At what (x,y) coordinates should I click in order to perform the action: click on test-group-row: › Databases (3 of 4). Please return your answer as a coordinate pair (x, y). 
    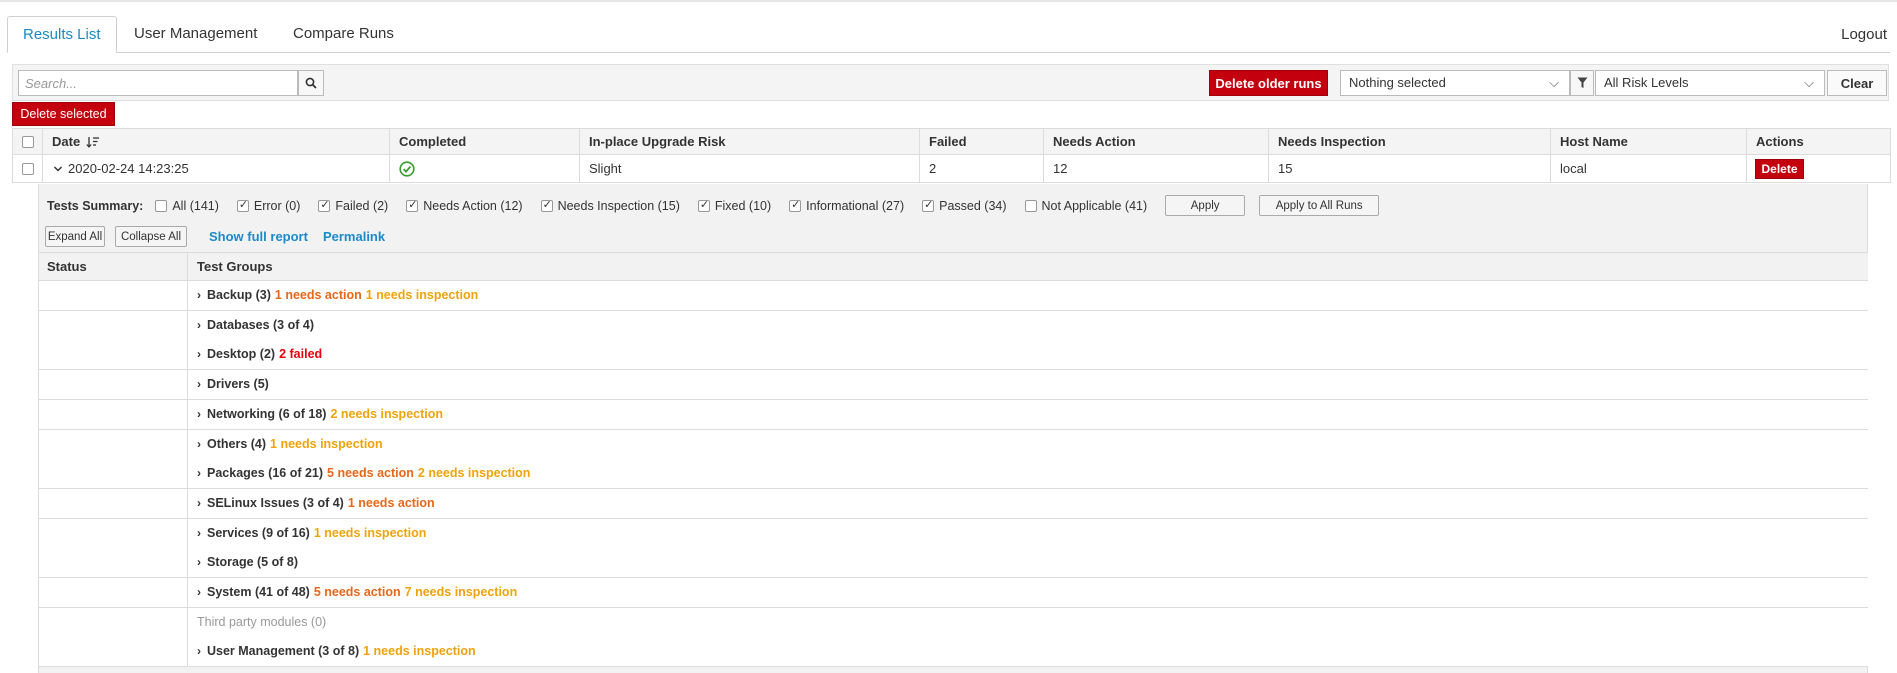
    Looking at the image, I should click on (953, 325).